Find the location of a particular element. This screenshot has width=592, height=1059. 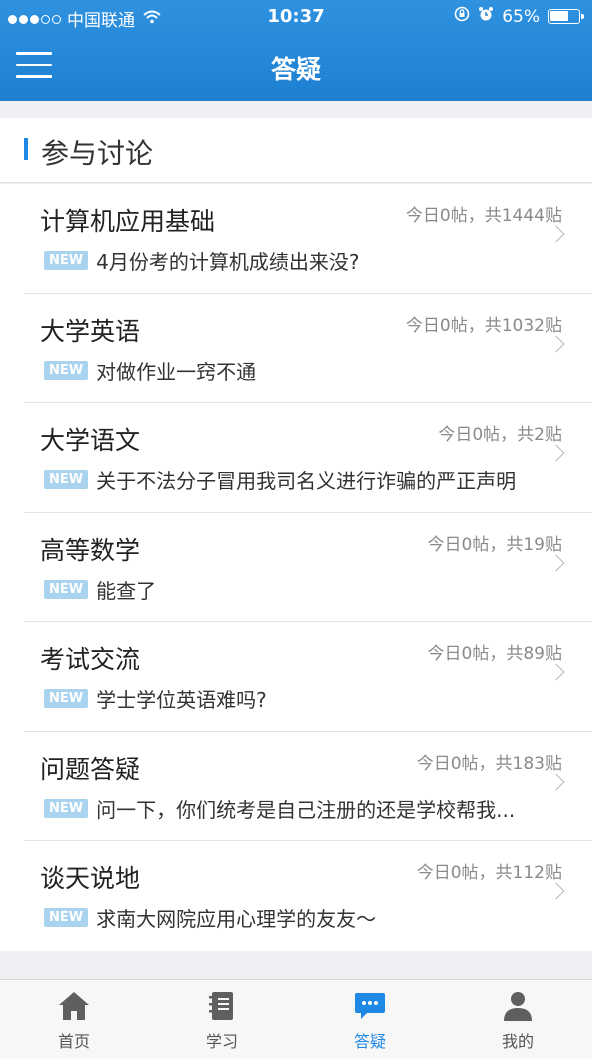

latest-post: NEW 关于不法分子冒用我司名义进行诈骗的严正声明 is located at coordinates (304, 479).